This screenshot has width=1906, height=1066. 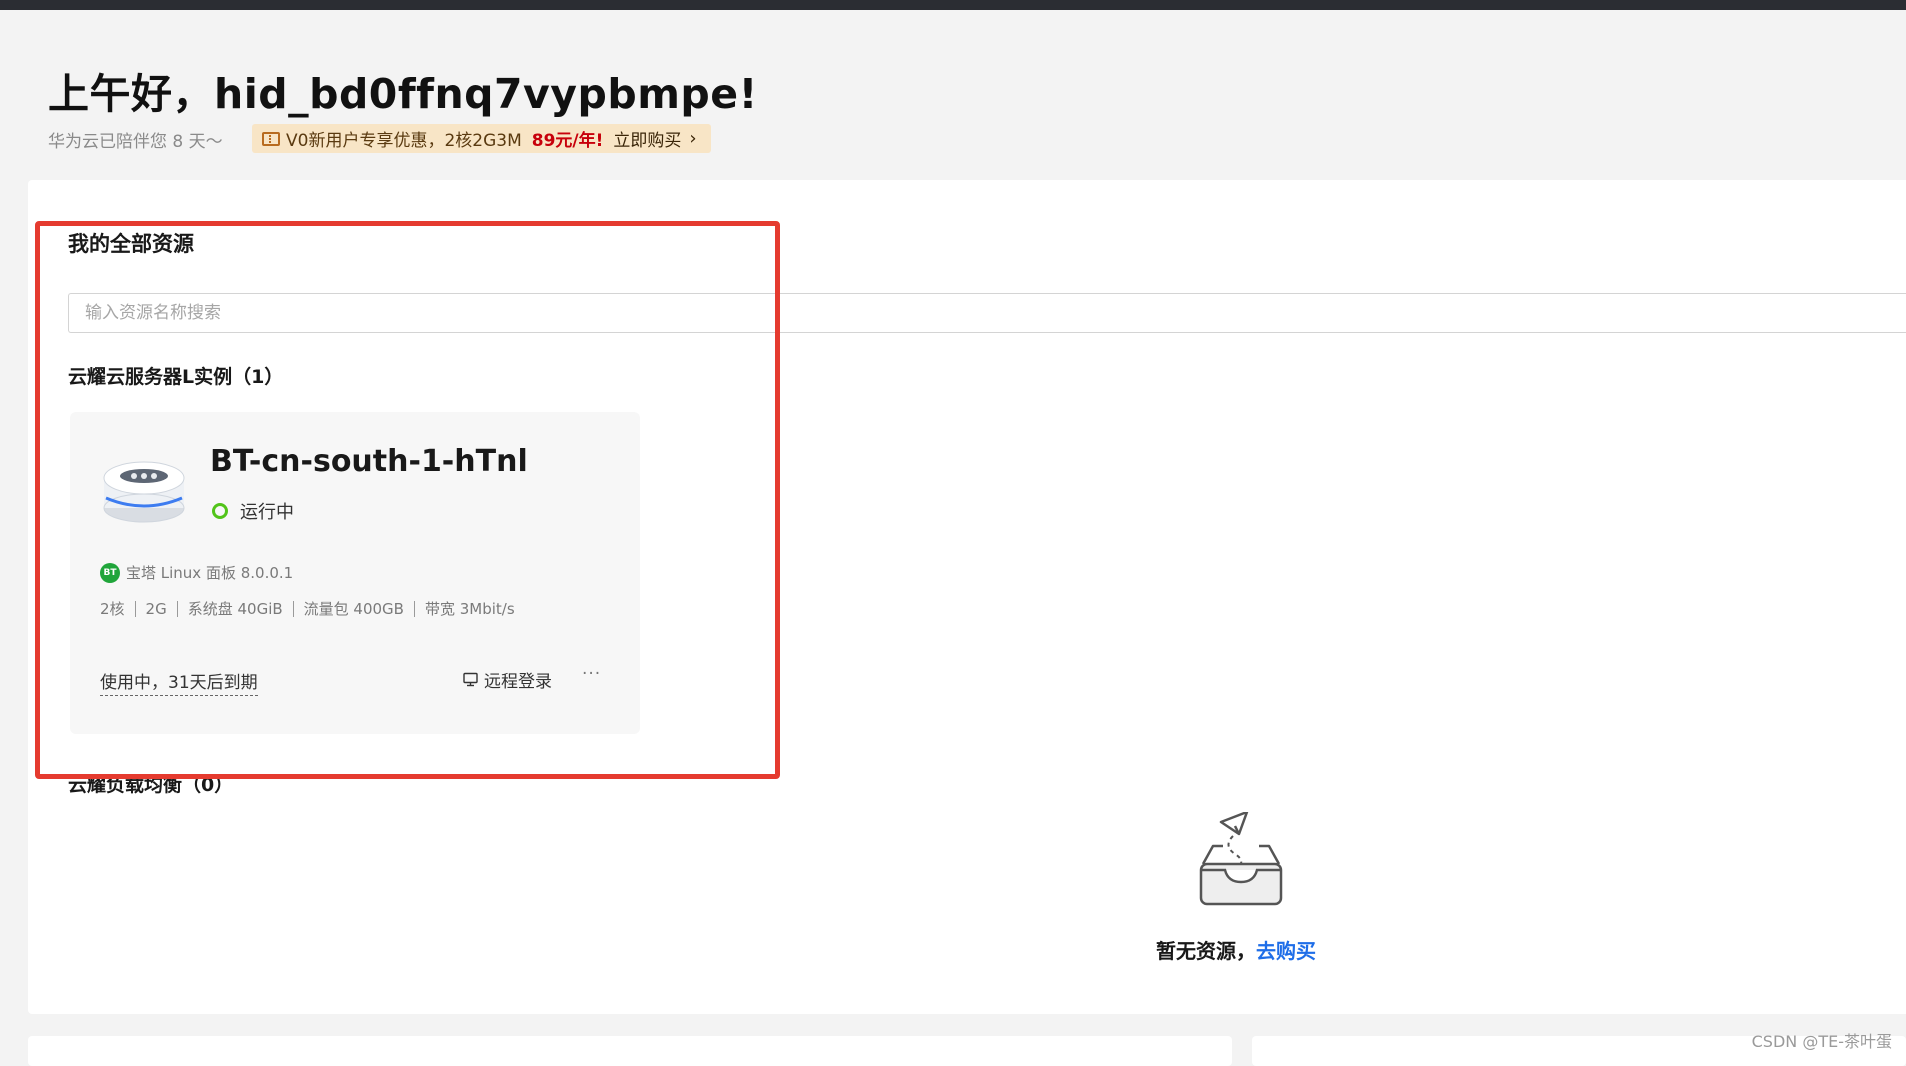 I want to click on top-bar, so click(x=953, y=5).